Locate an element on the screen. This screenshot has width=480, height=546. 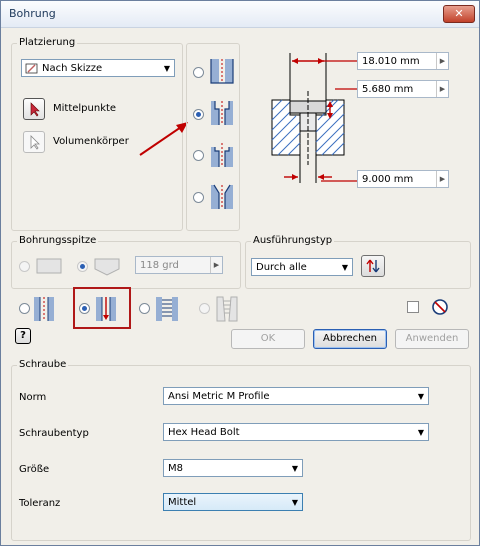
dimension-1-field: 18.010 mm ▶ is located at coordinates (403, 61).